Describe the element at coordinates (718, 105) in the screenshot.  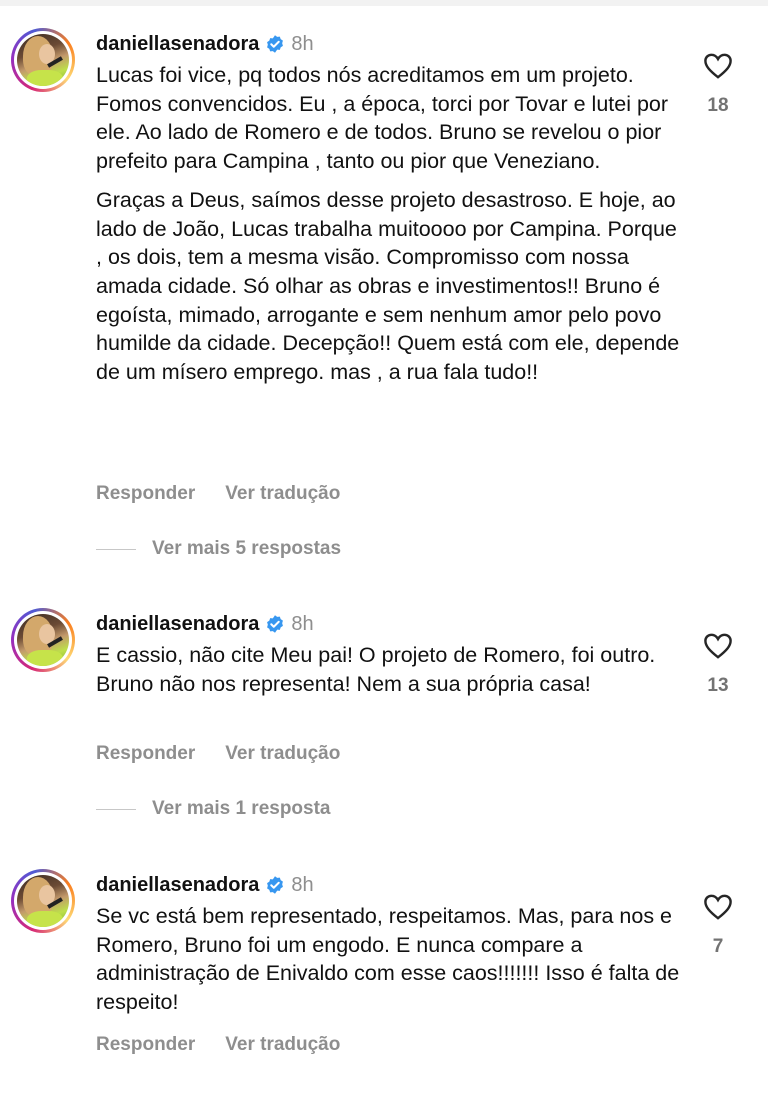
I see `like-count: 18` at that location.